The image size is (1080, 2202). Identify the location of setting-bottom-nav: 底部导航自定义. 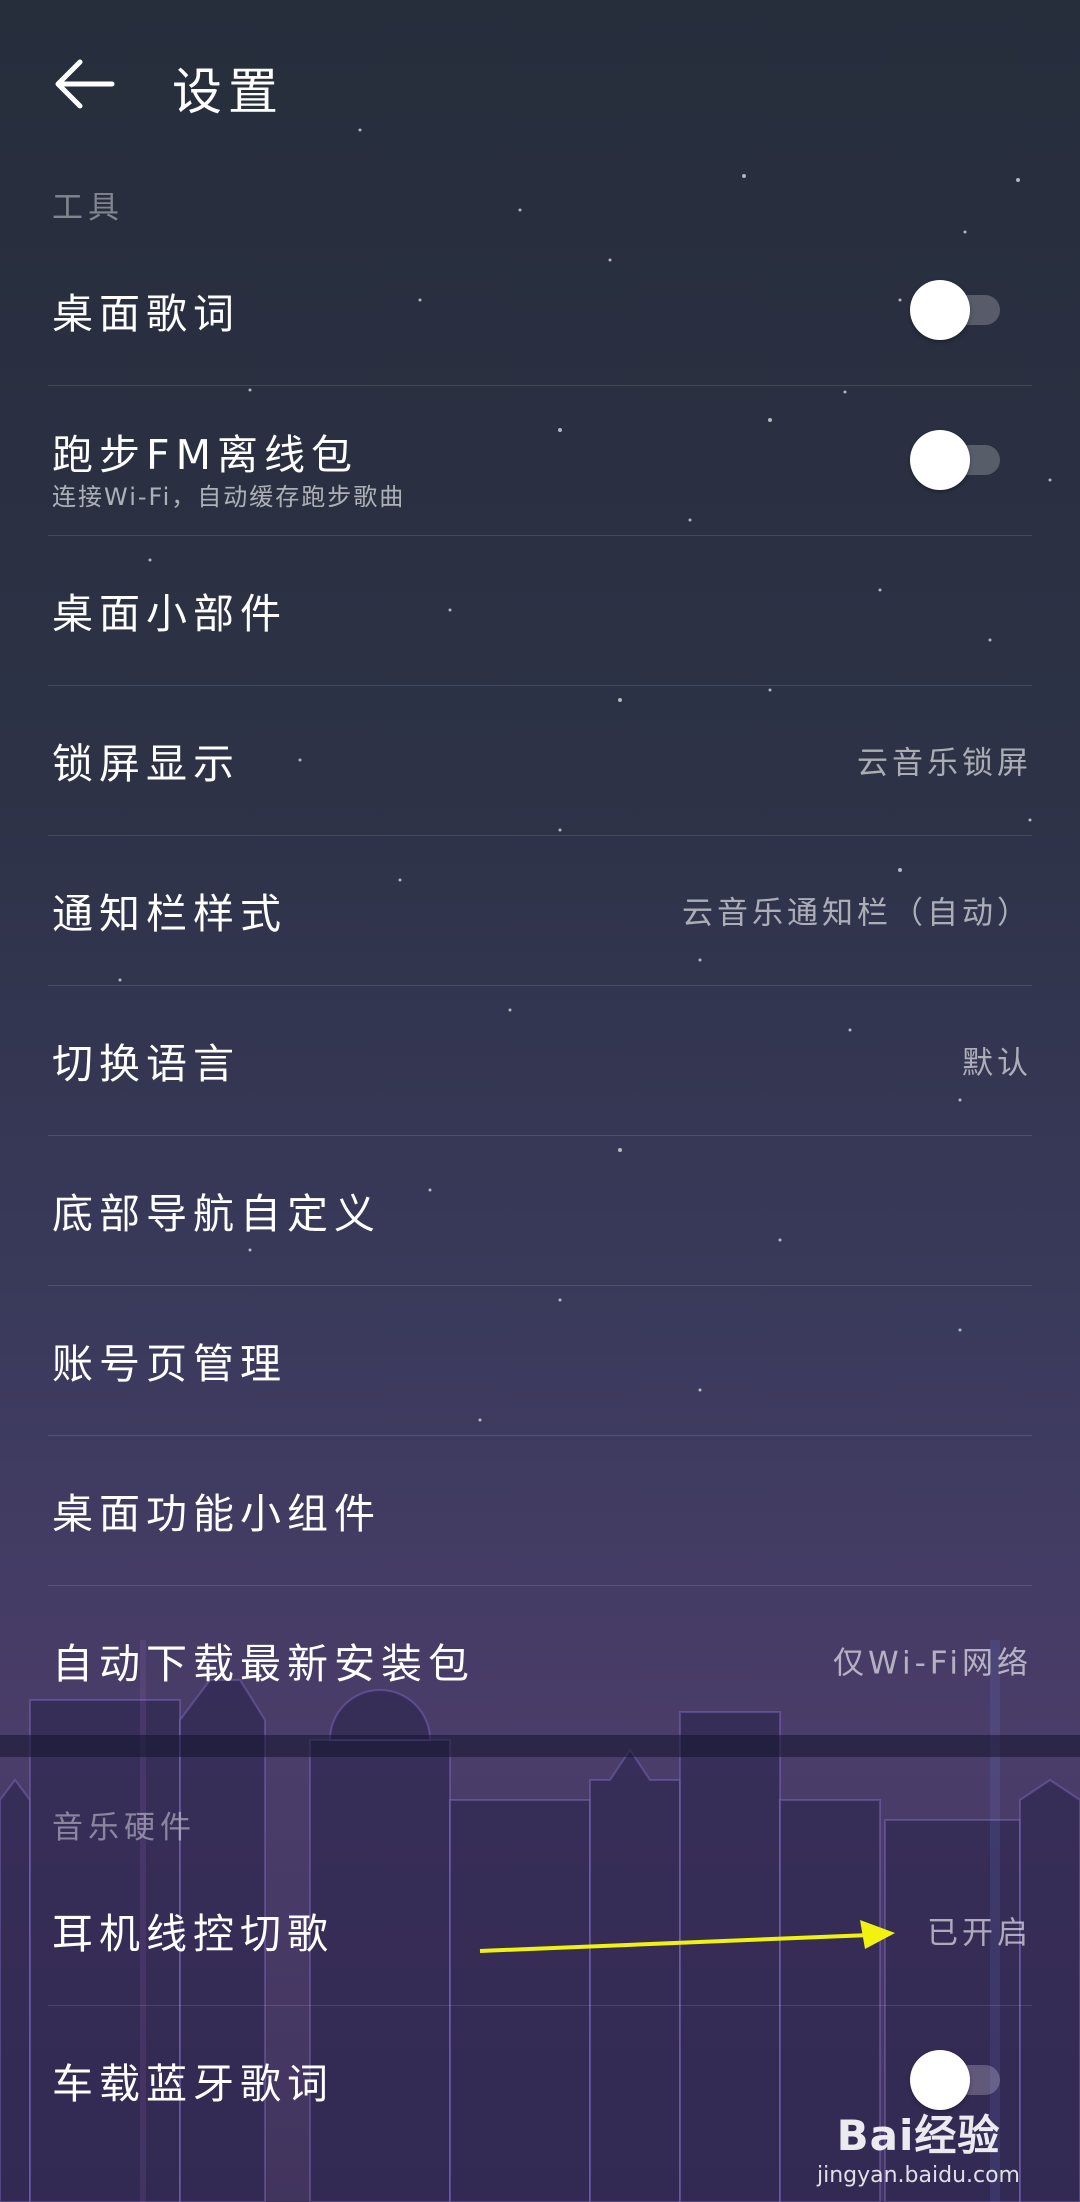
(540, 1210).